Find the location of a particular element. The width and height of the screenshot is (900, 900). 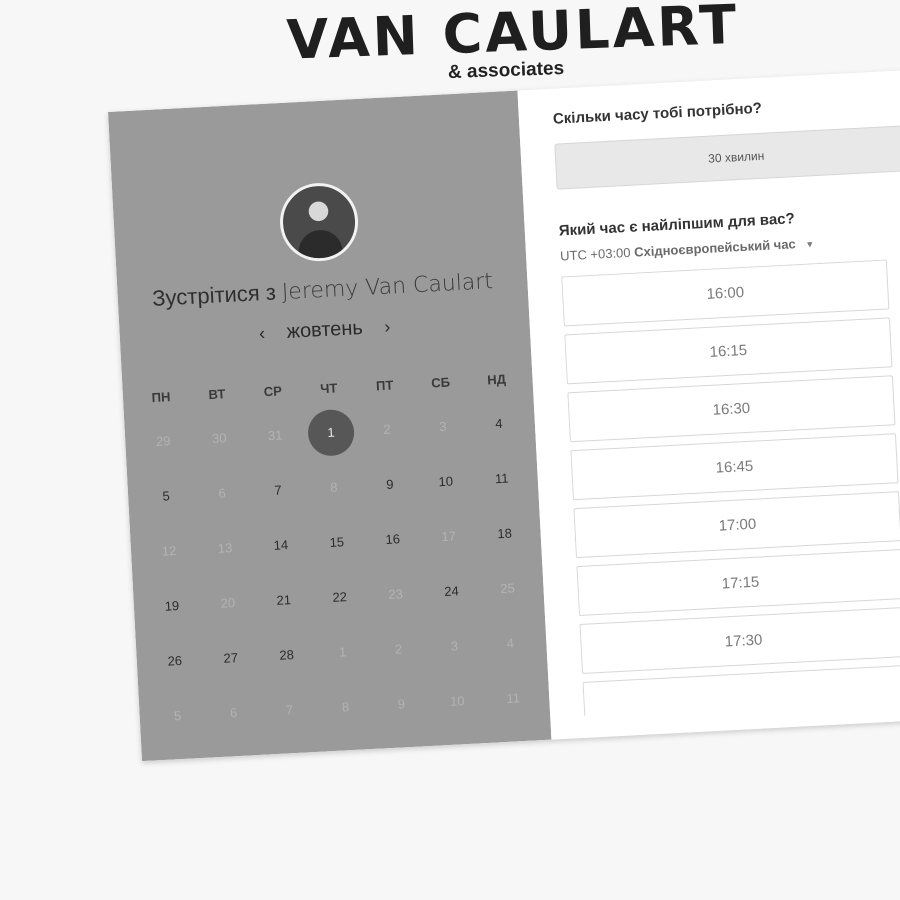

calendar-day-selected: 1 is located at coordinates (331, 432).